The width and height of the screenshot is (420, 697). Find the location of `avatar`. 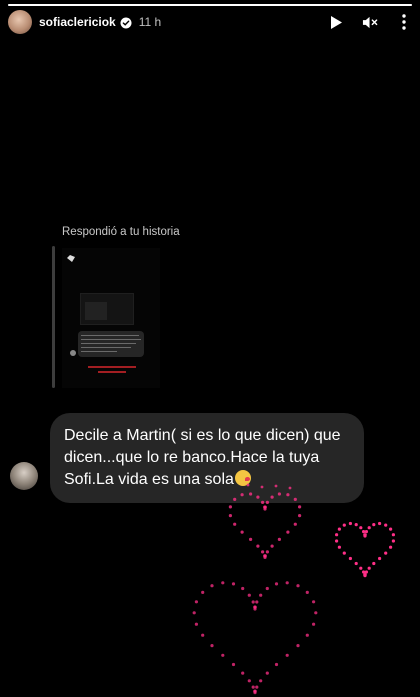

avatar is located at coordinates (20, 22).